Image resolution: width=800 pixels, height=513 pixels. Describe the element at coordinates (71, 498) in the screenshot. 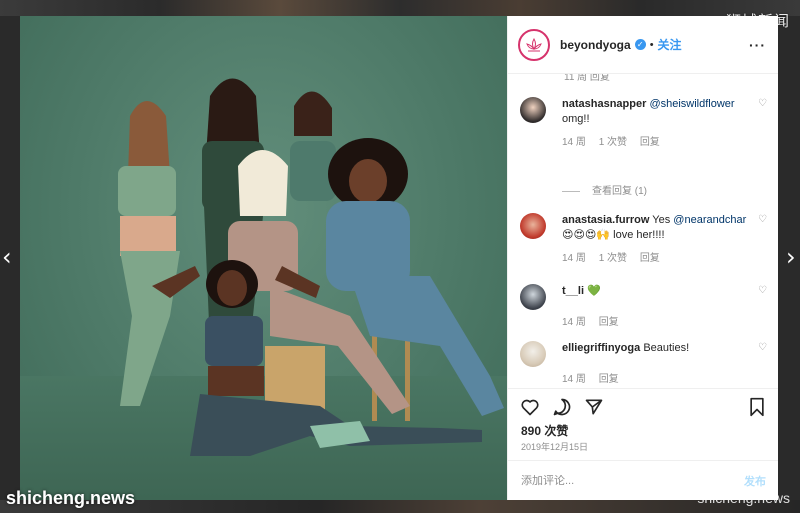

I see `watermark-bottom-left: shicheng.news` at that location.